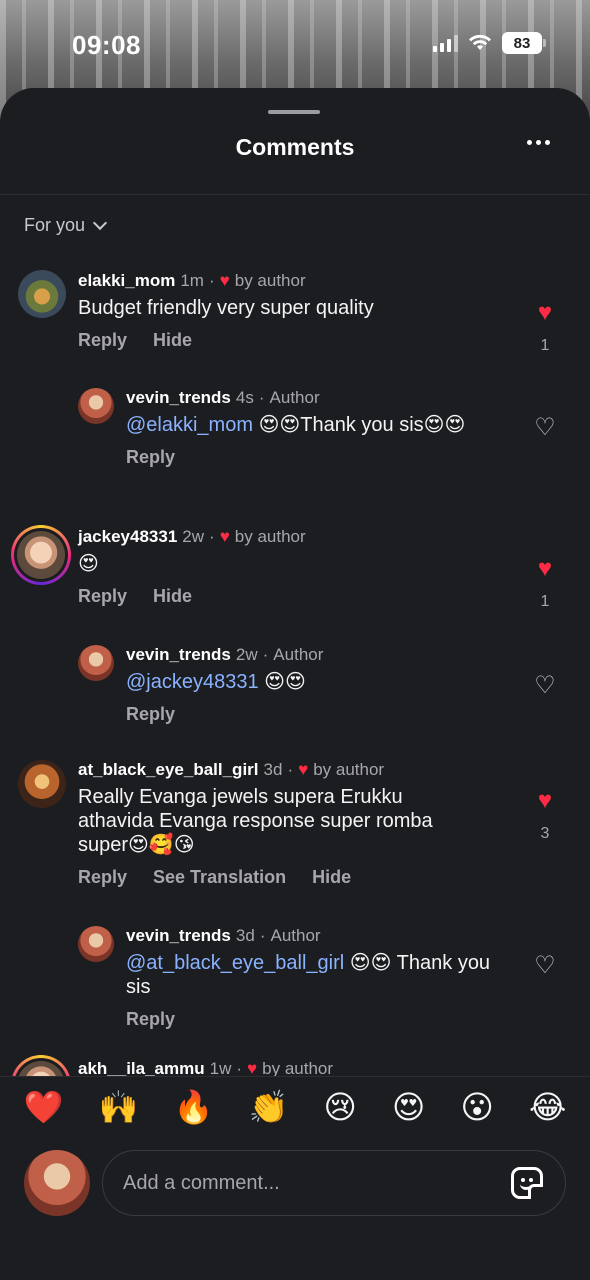 This screenshot has width=590, height=1280. I want to click on current-user-avatar, so click(57, 1183).